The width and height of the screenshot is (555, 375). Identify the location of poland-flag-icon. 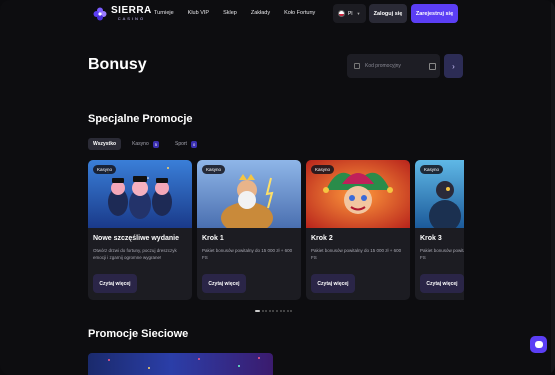
(341, 13).